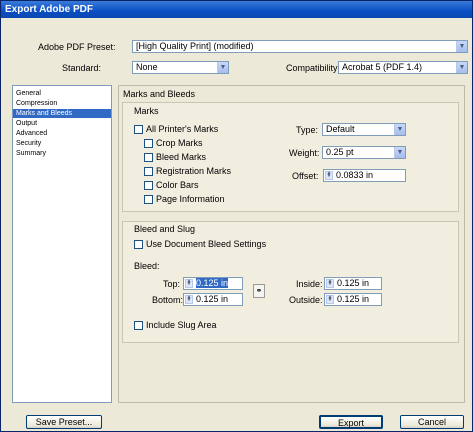 Image resolution: width=473 pixels, height=432 pixels. What do you see at coordinates (382, 67) in the screenshot?
I see `compatibility-value: Acrobat 5 (PDF 1.4)` at bounding box center [382, 67].